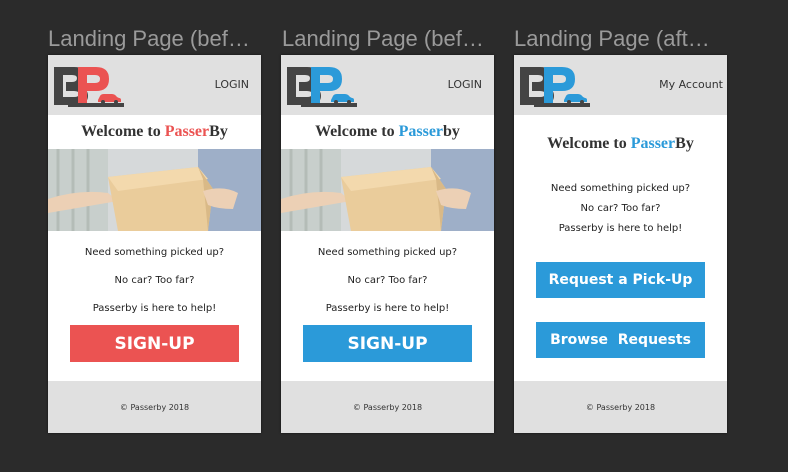  Describe the element at coordinates (620, 85) in the screenshot. I see `header: My Account` at that location.